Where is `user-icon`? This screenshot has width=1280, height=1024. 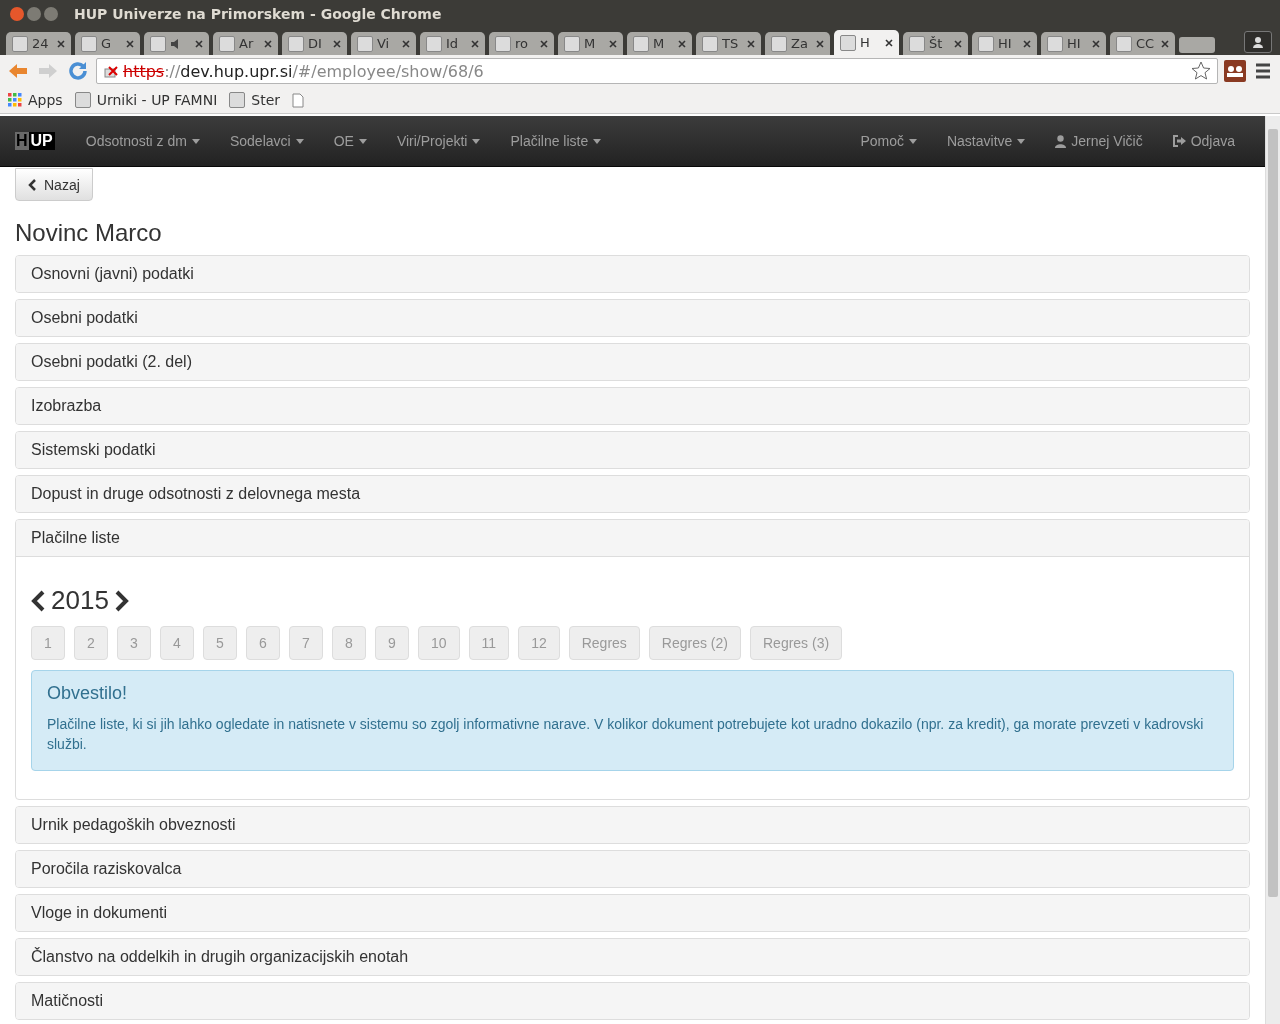 user-icon is located at coordinates (1061, 141).